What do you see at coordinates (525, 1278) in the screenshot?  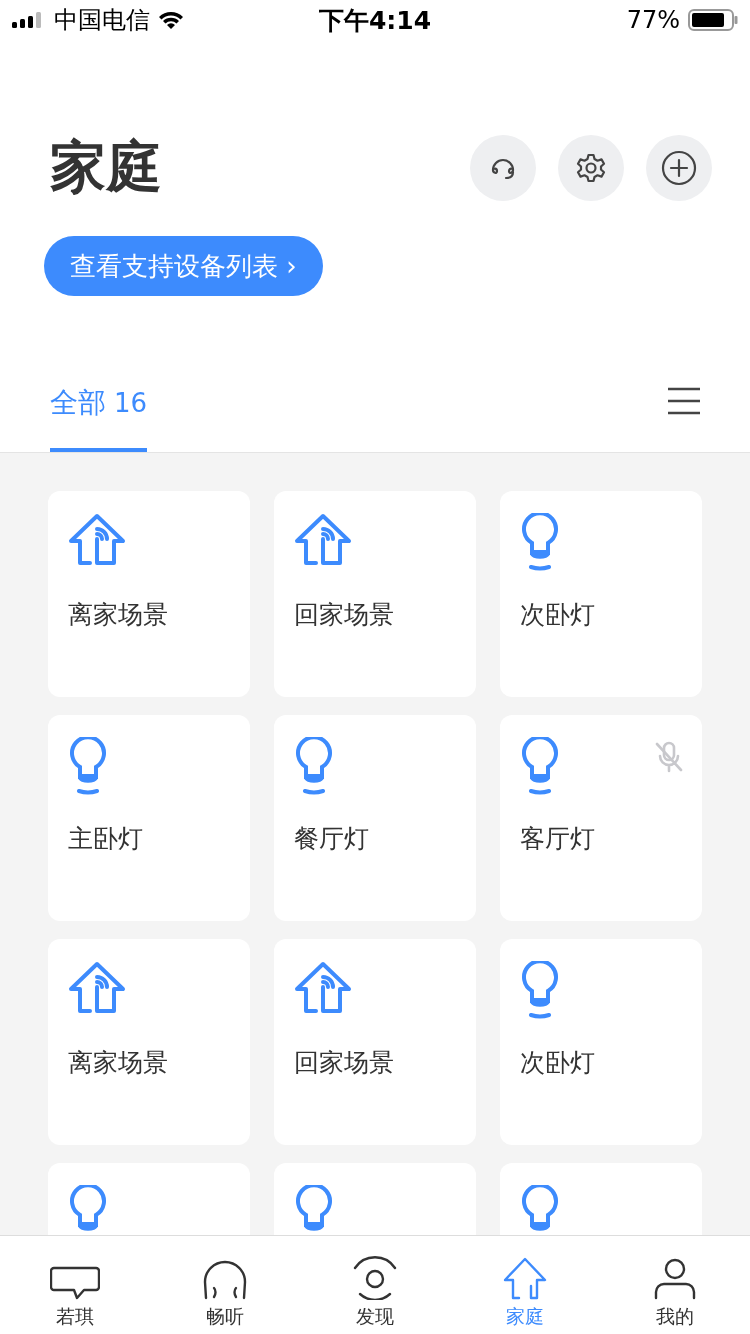 I see `home-icon` at bounding box center [525, 1278].